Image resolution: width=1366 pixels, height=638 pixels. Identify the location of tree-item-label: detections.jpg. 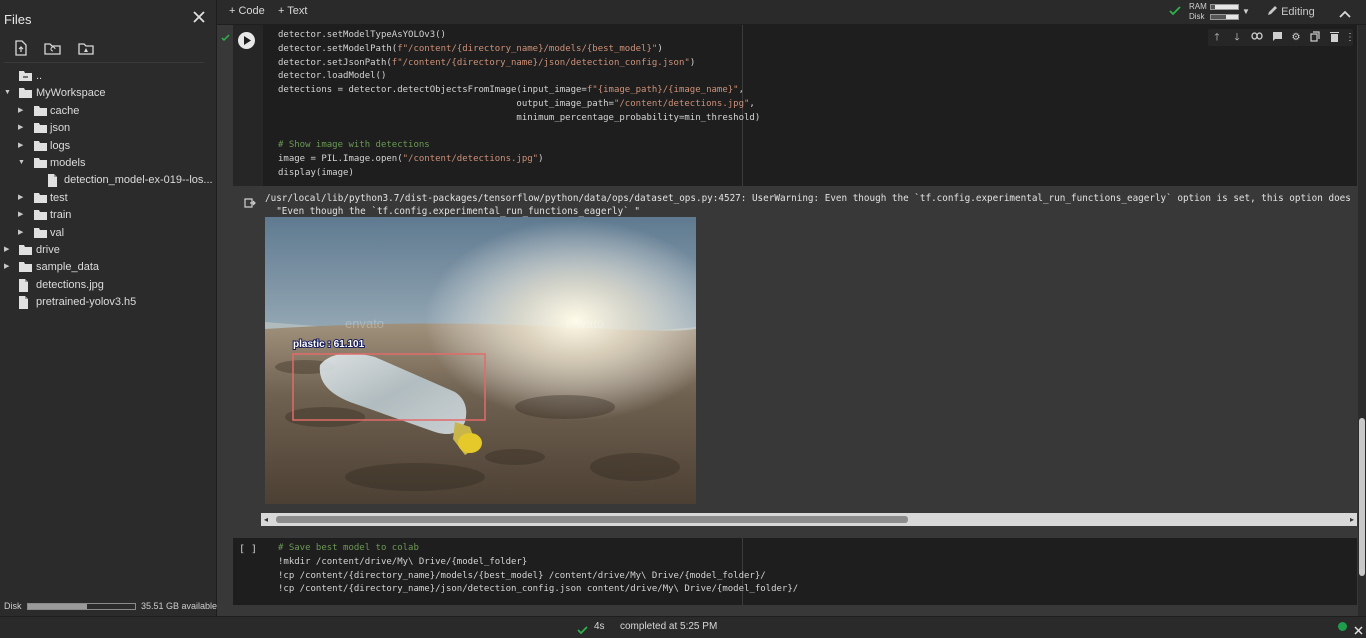
(70, 284).